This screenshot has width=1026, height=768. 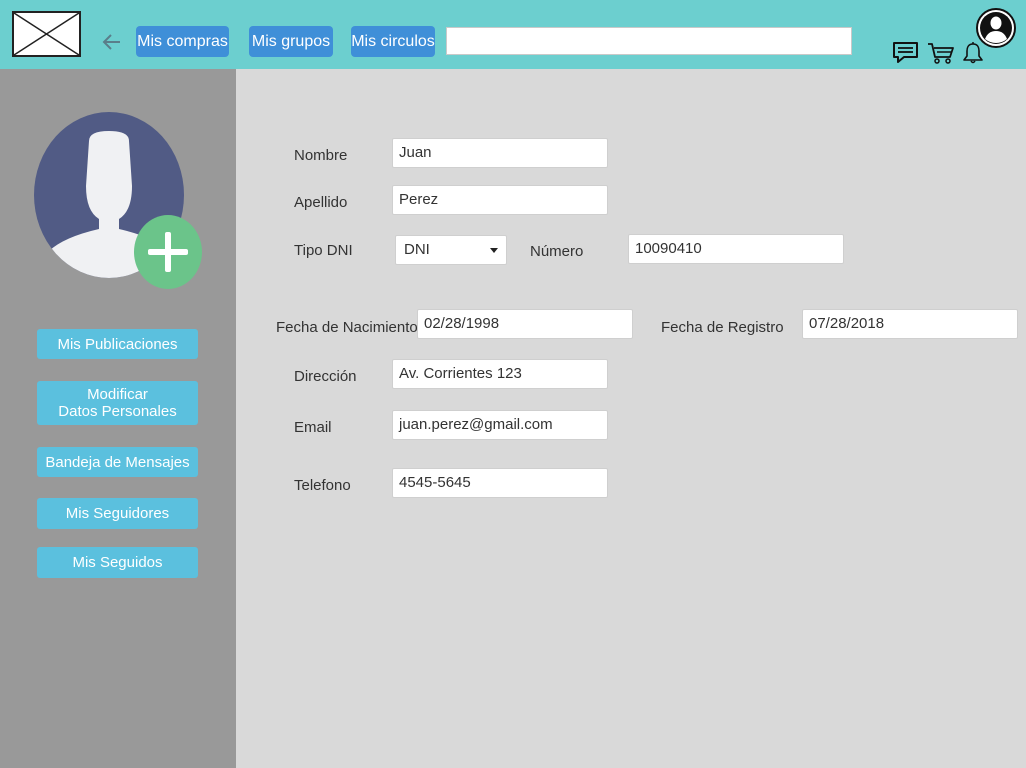 What do you see at coordinates (168, 252) in the screenshot?
I see `add-photo-icon` at bounding box center [168, 252].